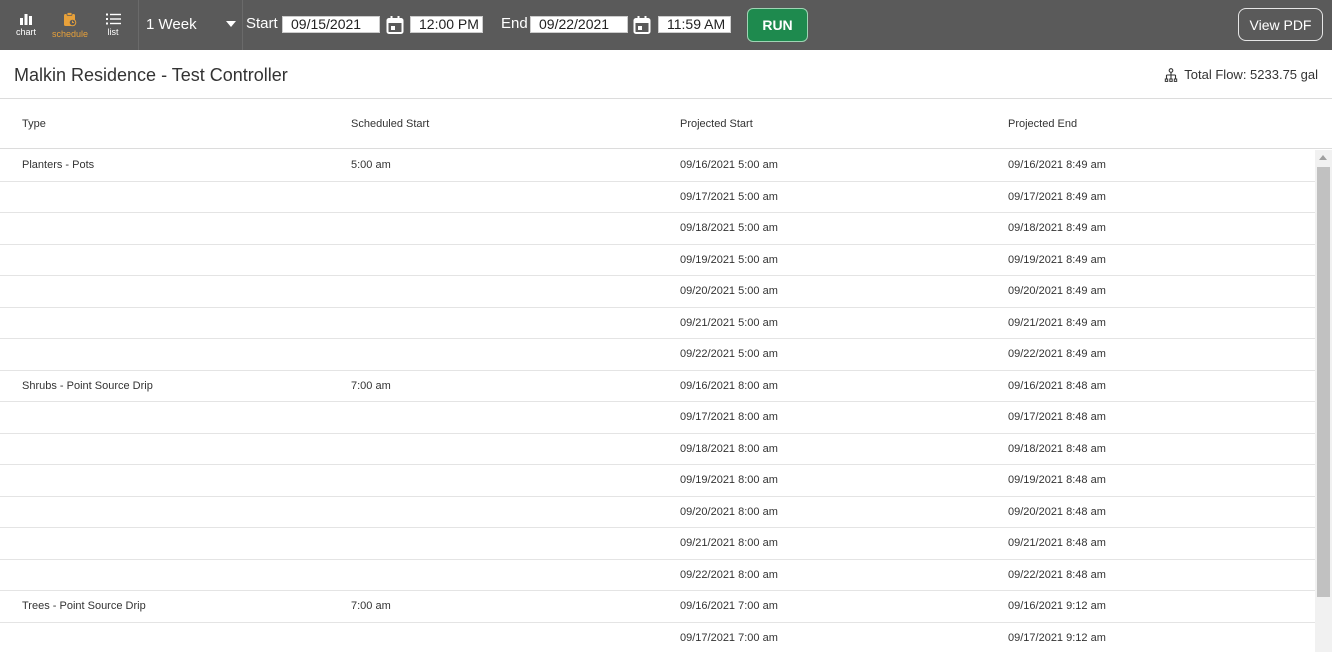  I want to click on projected-end-cell: 09/17/2021 8:49 am, so click(1057, 196).